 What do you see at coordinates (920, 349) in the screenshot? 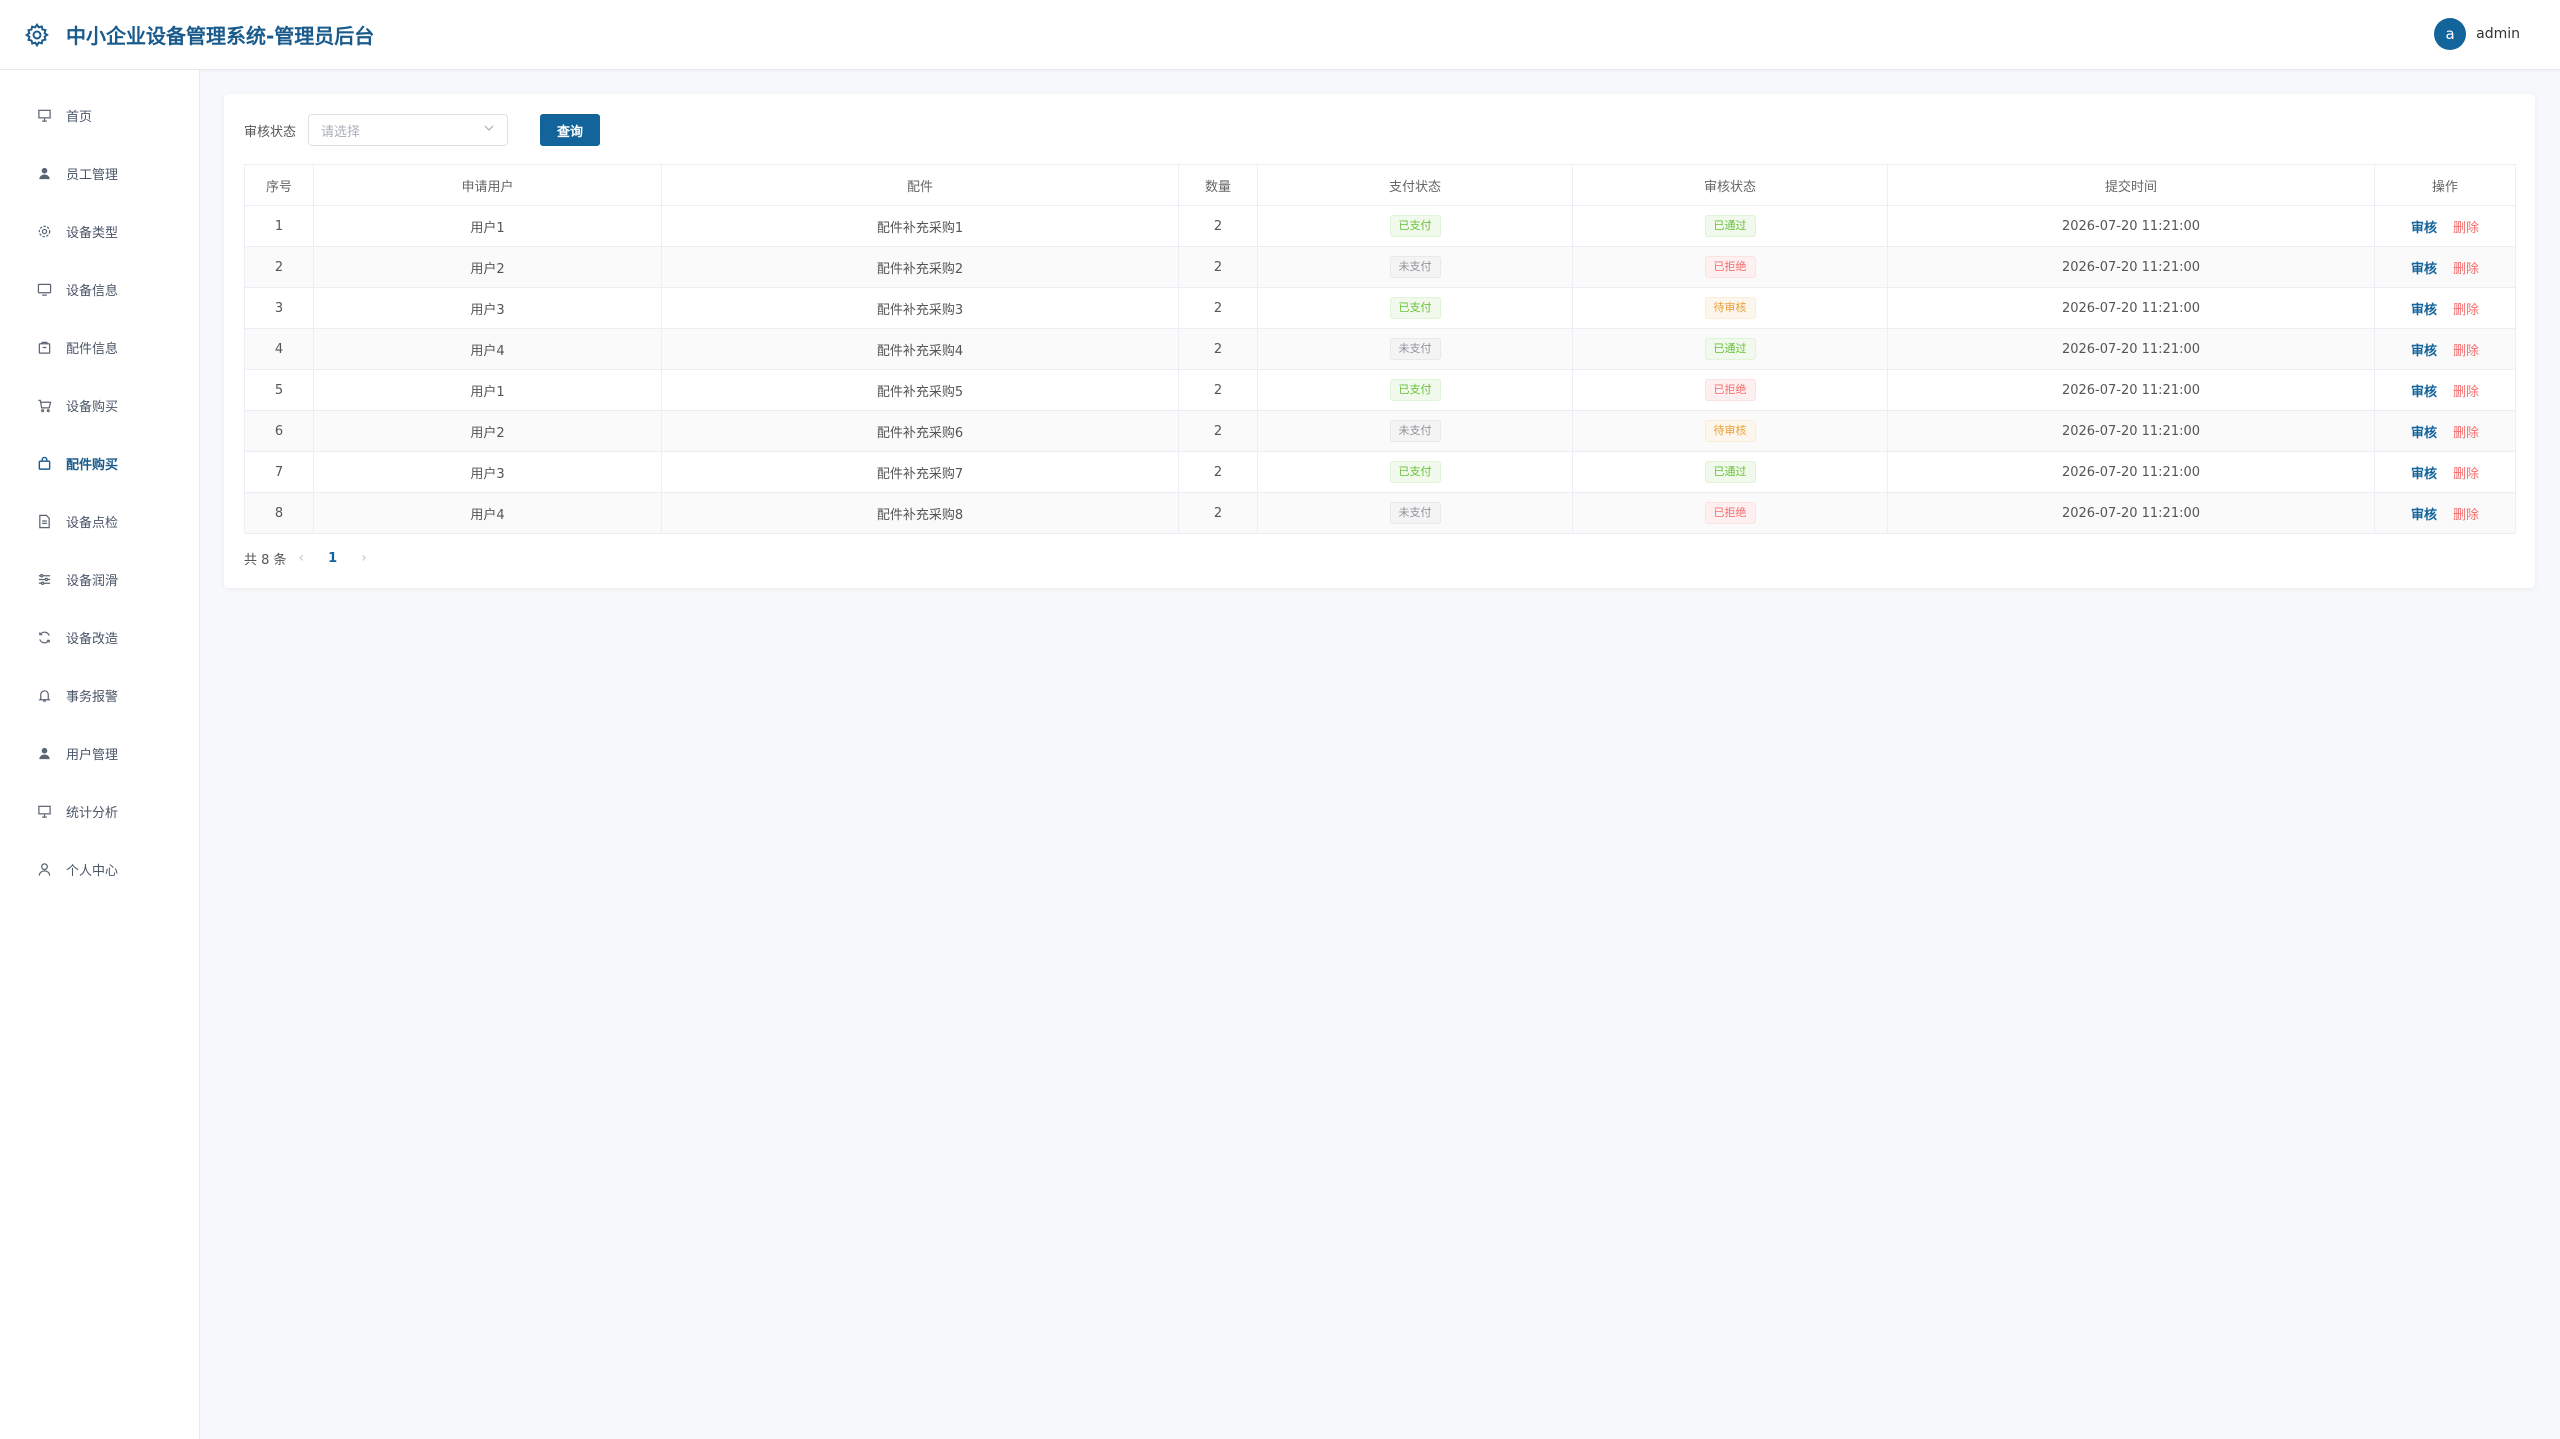
I see `cell-part: 配件补充采购4` at bounding box center [920, 349].